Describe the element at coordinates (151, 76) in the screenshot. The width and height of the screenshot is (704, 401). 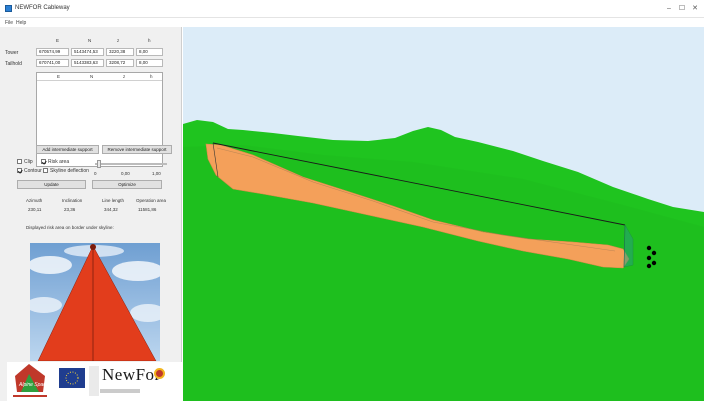
I see `supports-header-h: h` at that location.